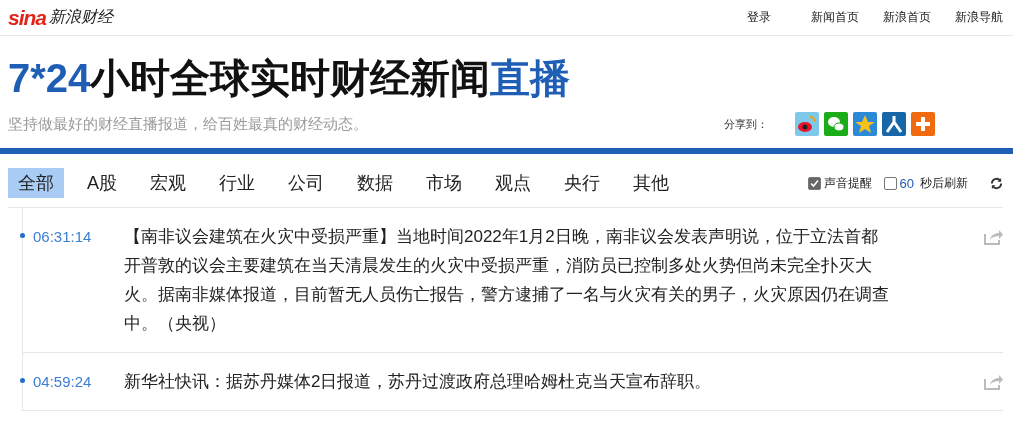 The image size is (1013, 427). I want to click on countdown: 60, so click(906, 183).